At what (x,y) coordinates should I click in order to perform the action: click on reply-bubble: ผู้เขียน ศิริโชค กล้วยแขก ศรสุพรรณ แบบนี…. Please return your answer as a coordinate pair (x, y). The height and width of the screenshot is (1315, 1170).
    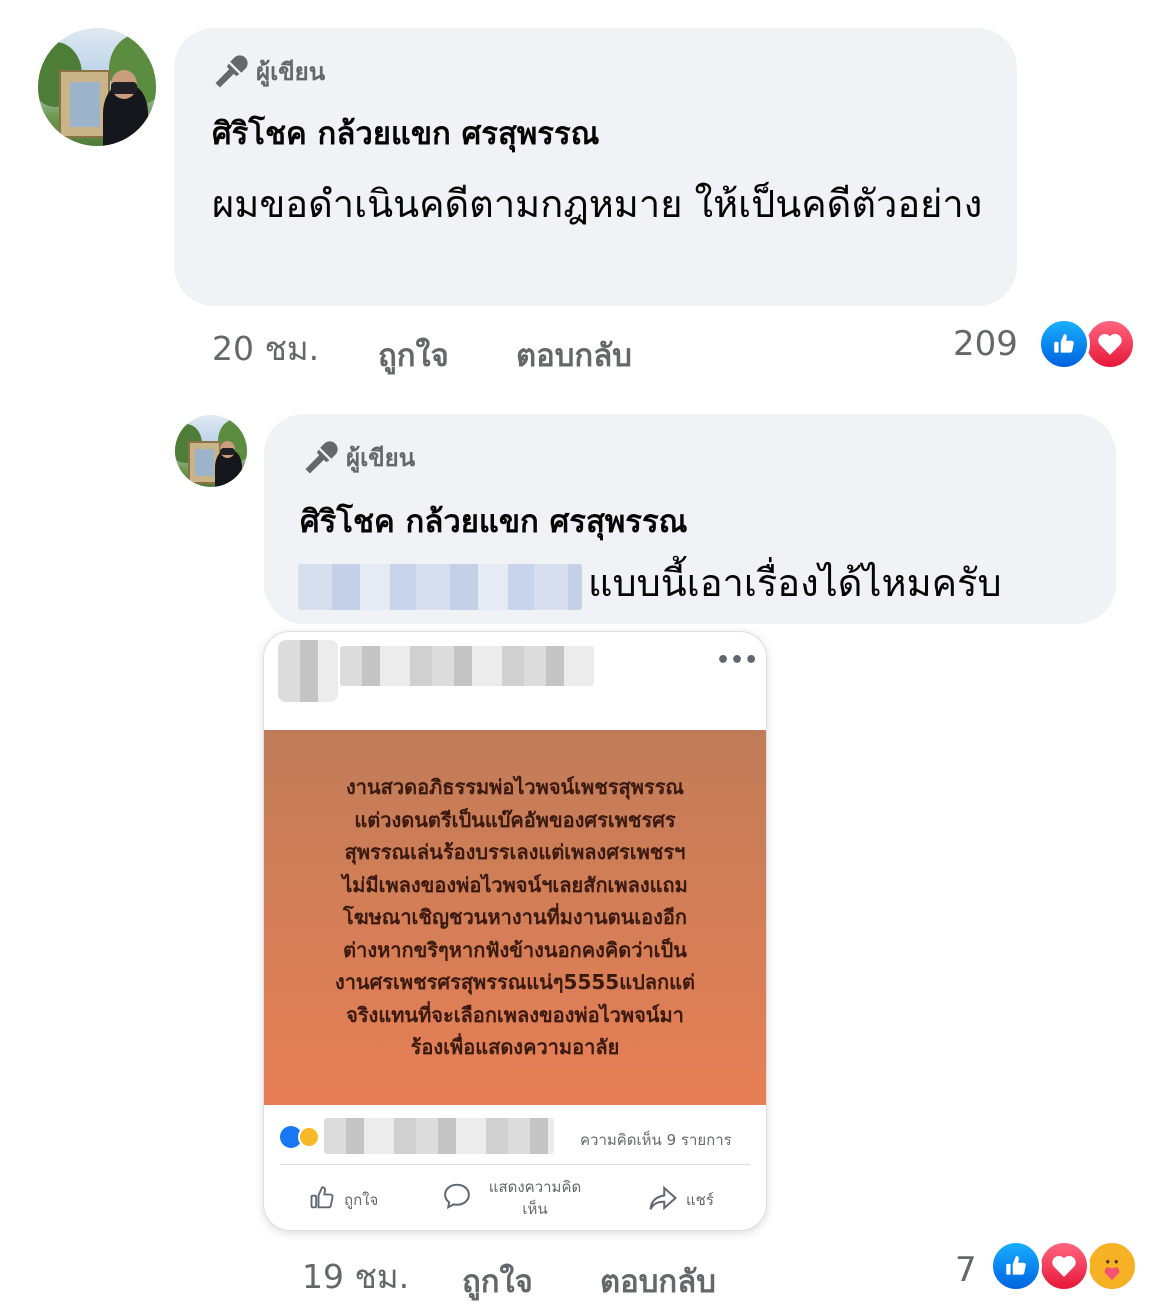
    Looking at the image, I should click on (690, 519).